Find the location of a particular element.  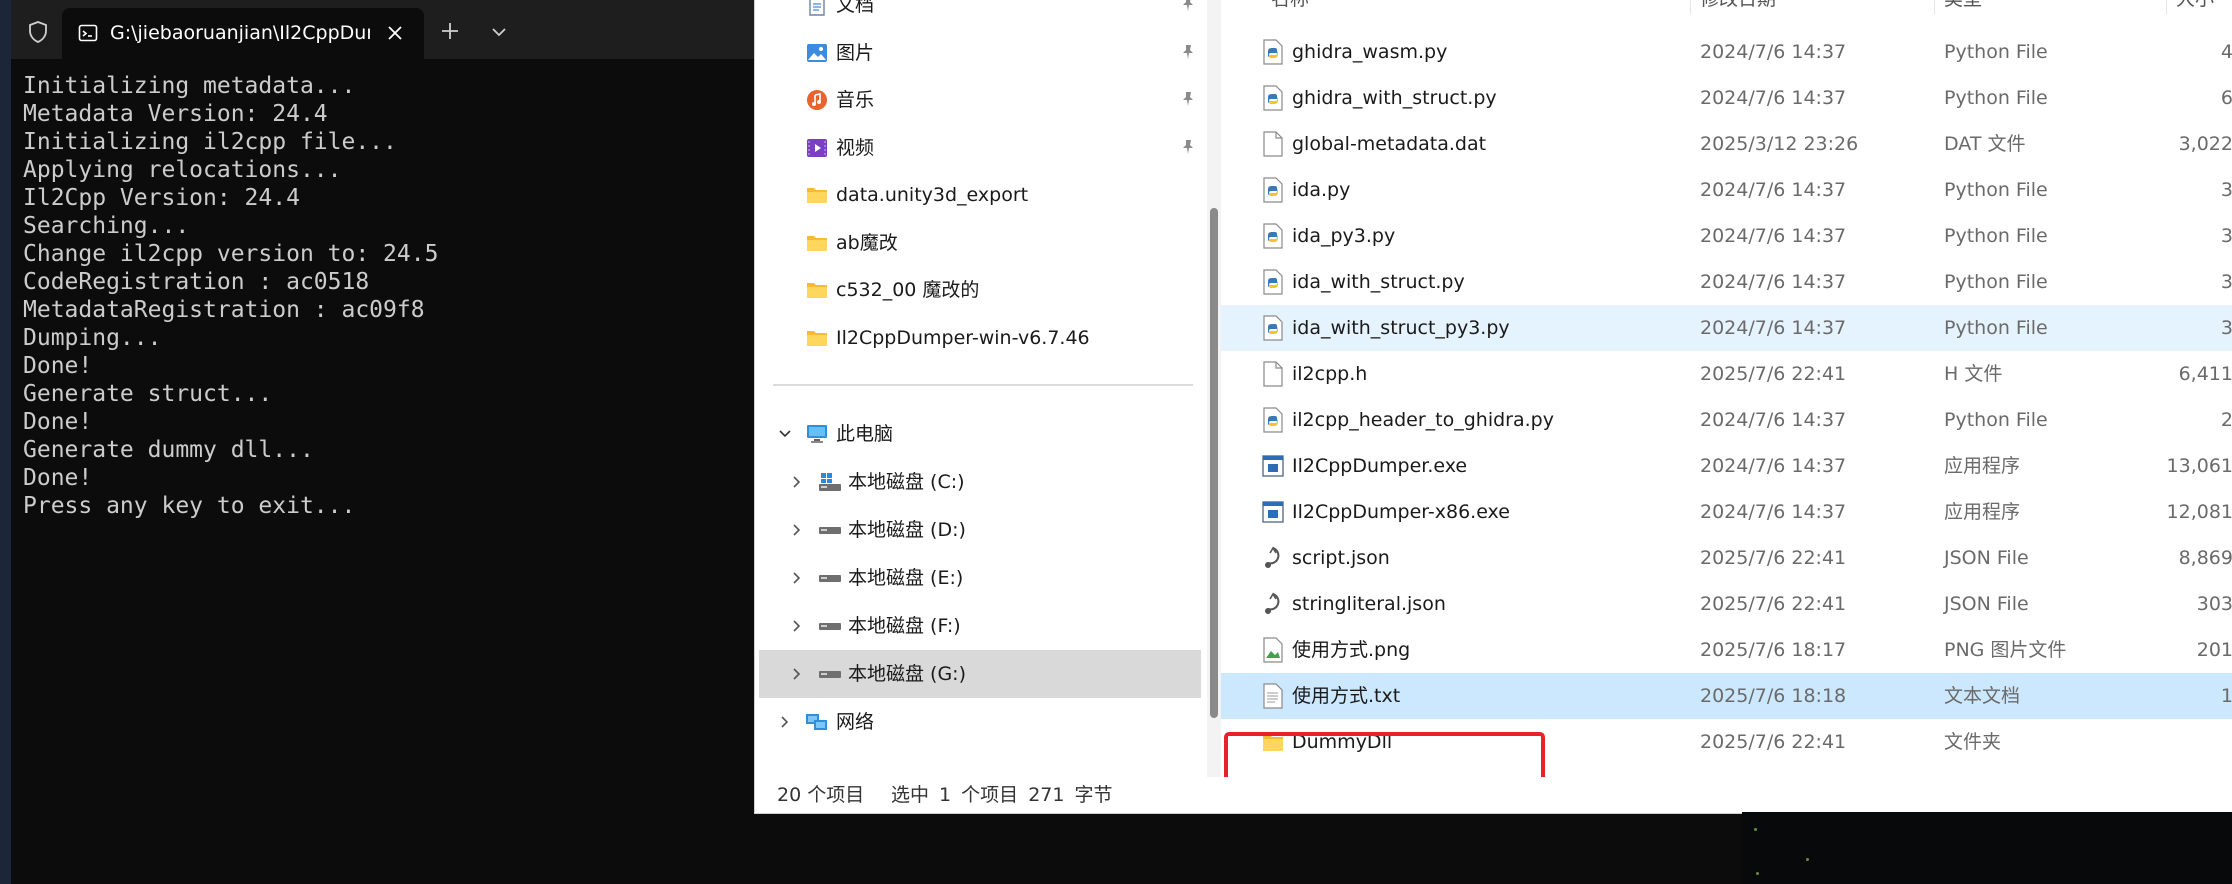

file-name: 使用方式.png is located at coordinates (1351, 650).